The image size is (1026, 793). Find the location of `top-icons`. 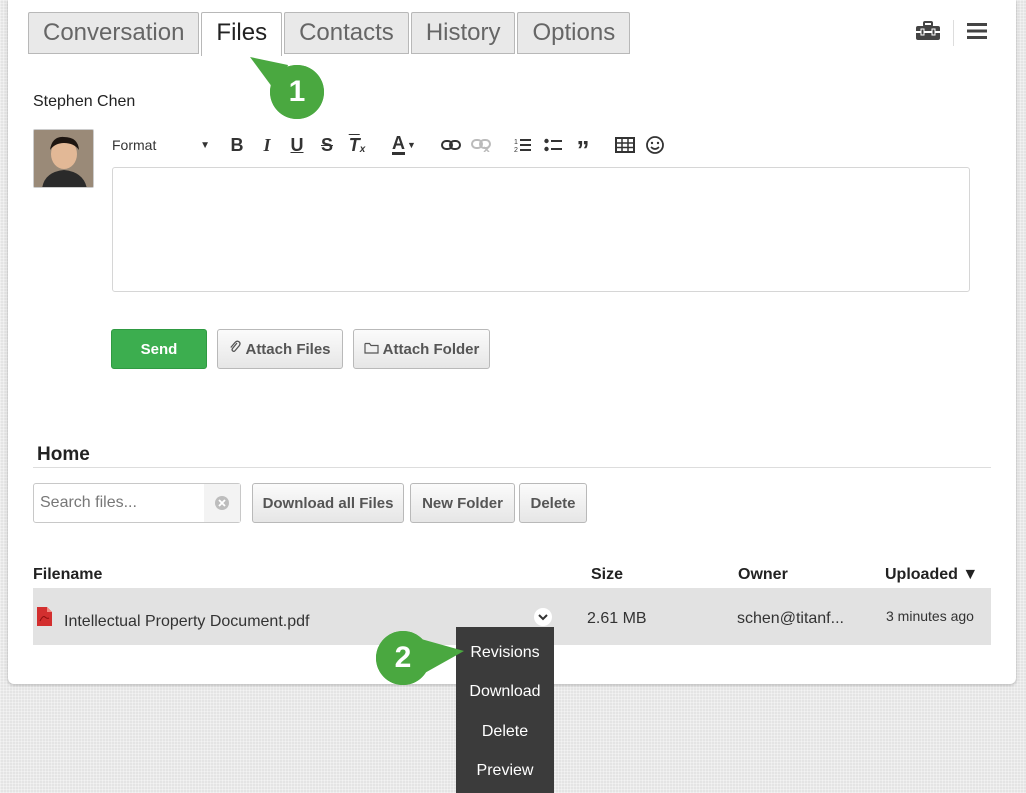

top-icons is located at coordinates (951, 33).